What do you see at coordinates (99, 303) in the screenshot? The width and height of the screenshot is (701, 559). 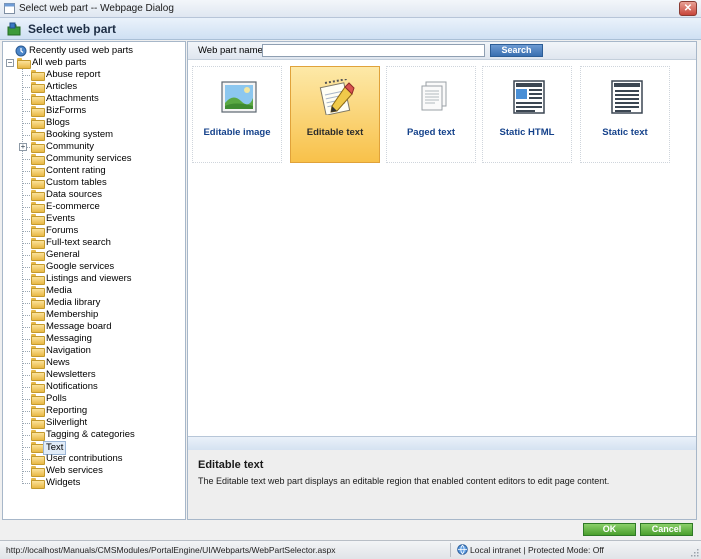 I see `tree-item-media-library: Media library` at bounding box center [99, 303].